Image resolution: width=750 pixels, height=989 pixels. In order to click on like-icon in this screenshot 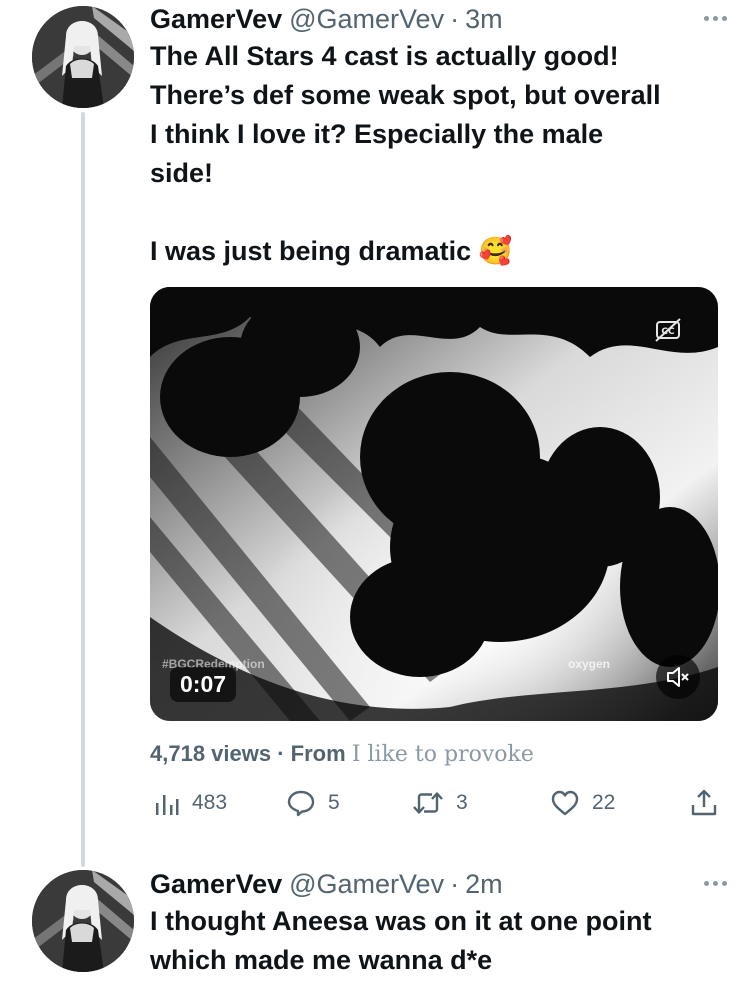, I will do `click(565, 803)`.